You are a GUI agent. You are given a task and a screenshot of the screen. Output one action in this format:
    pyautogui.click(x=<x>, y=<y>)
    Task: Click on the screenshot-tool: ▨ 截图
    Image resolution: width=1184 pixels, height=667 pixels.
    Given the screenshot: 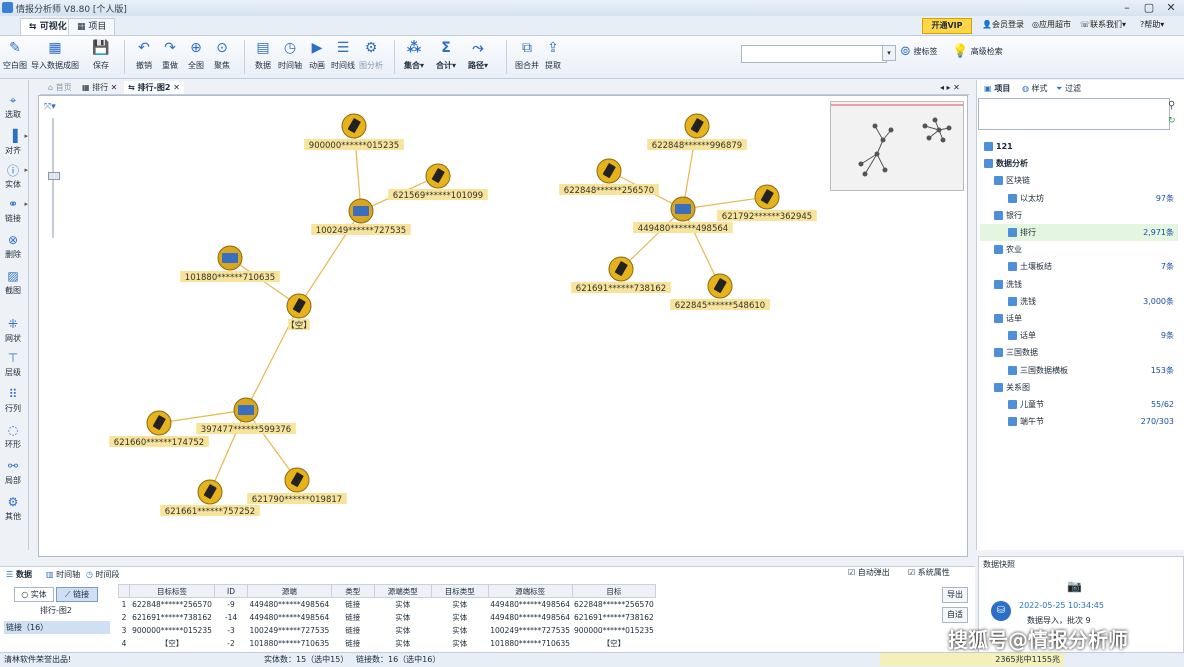 What is the action you would take?
    pyautogui.click(x=13, y=282)
    